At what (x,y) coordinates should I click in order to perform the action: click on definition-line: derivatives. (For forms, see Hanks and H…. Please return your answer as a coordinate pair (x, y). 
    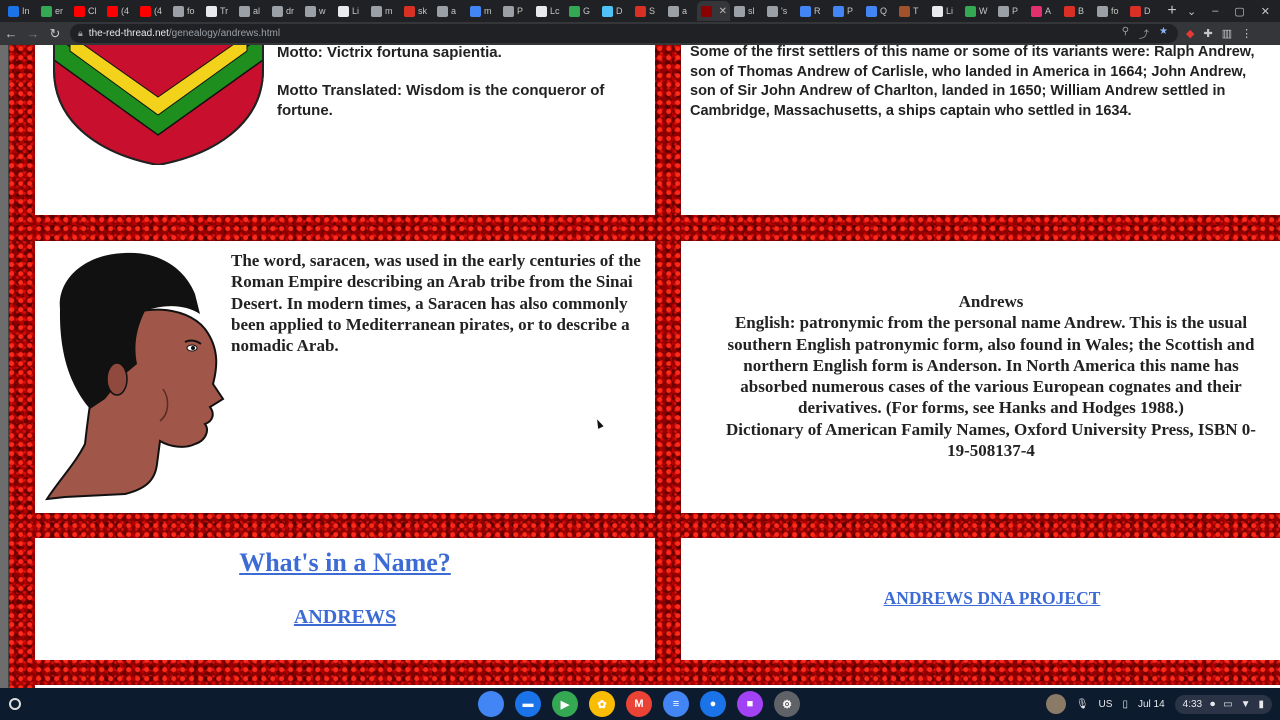
    Looking at the image, I should click on (991, 408).